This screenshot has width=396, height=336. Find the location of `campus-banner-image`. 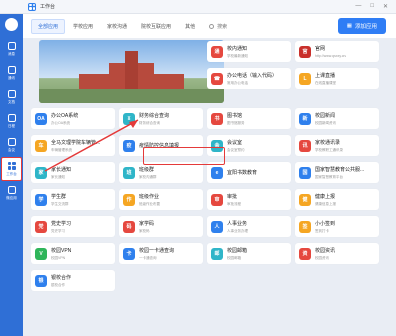

campus-banner-image is located at coordinates (131, 71).